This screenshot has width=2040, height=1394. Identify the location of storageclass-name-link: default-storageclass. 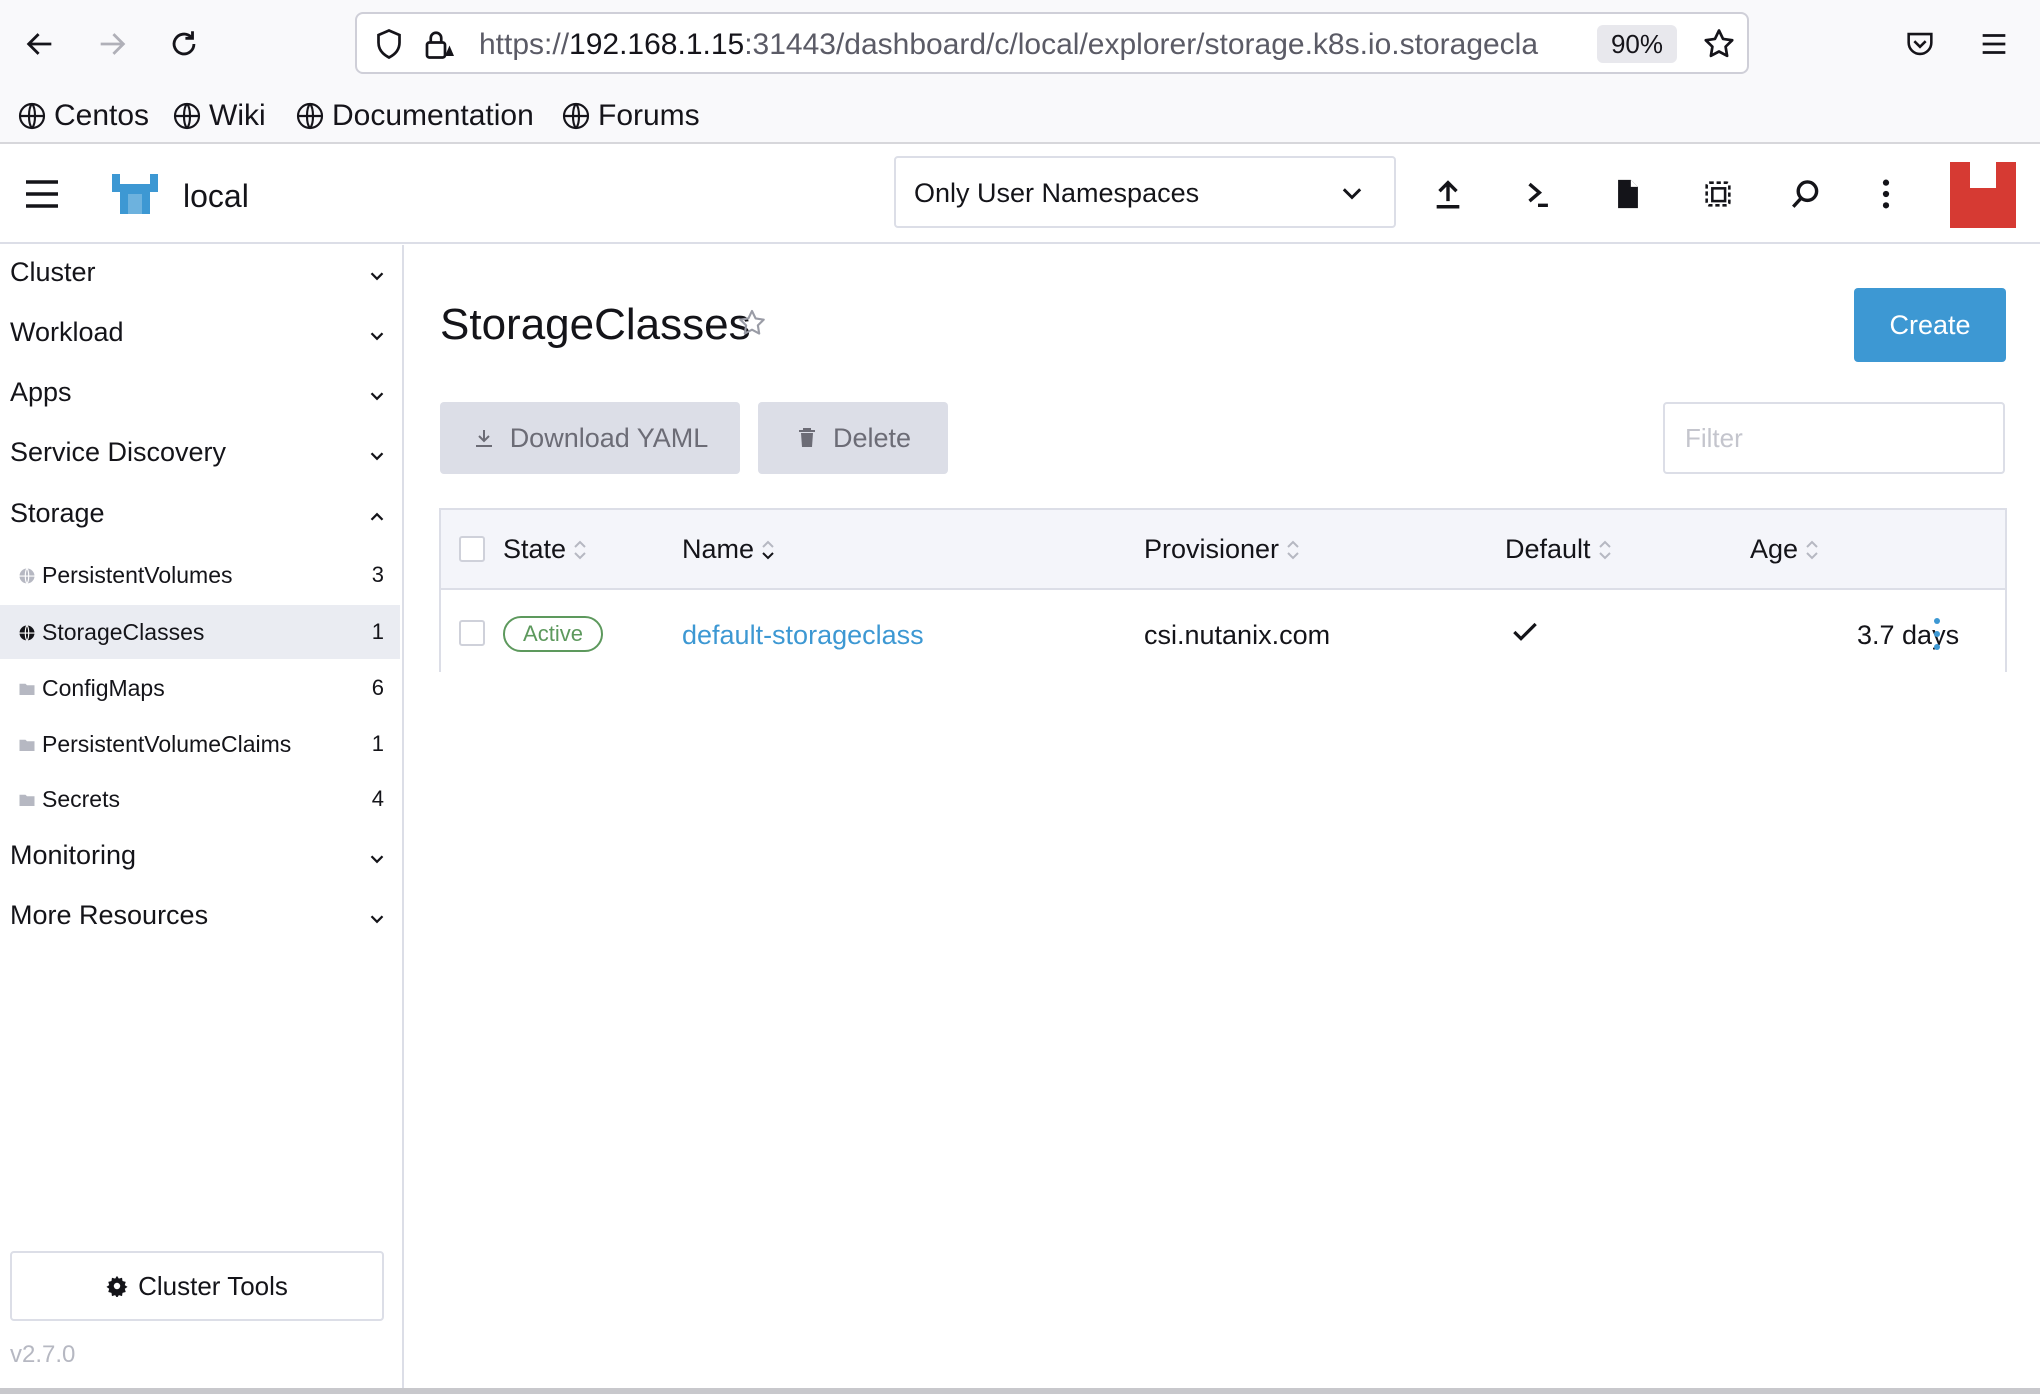
(803, 635).